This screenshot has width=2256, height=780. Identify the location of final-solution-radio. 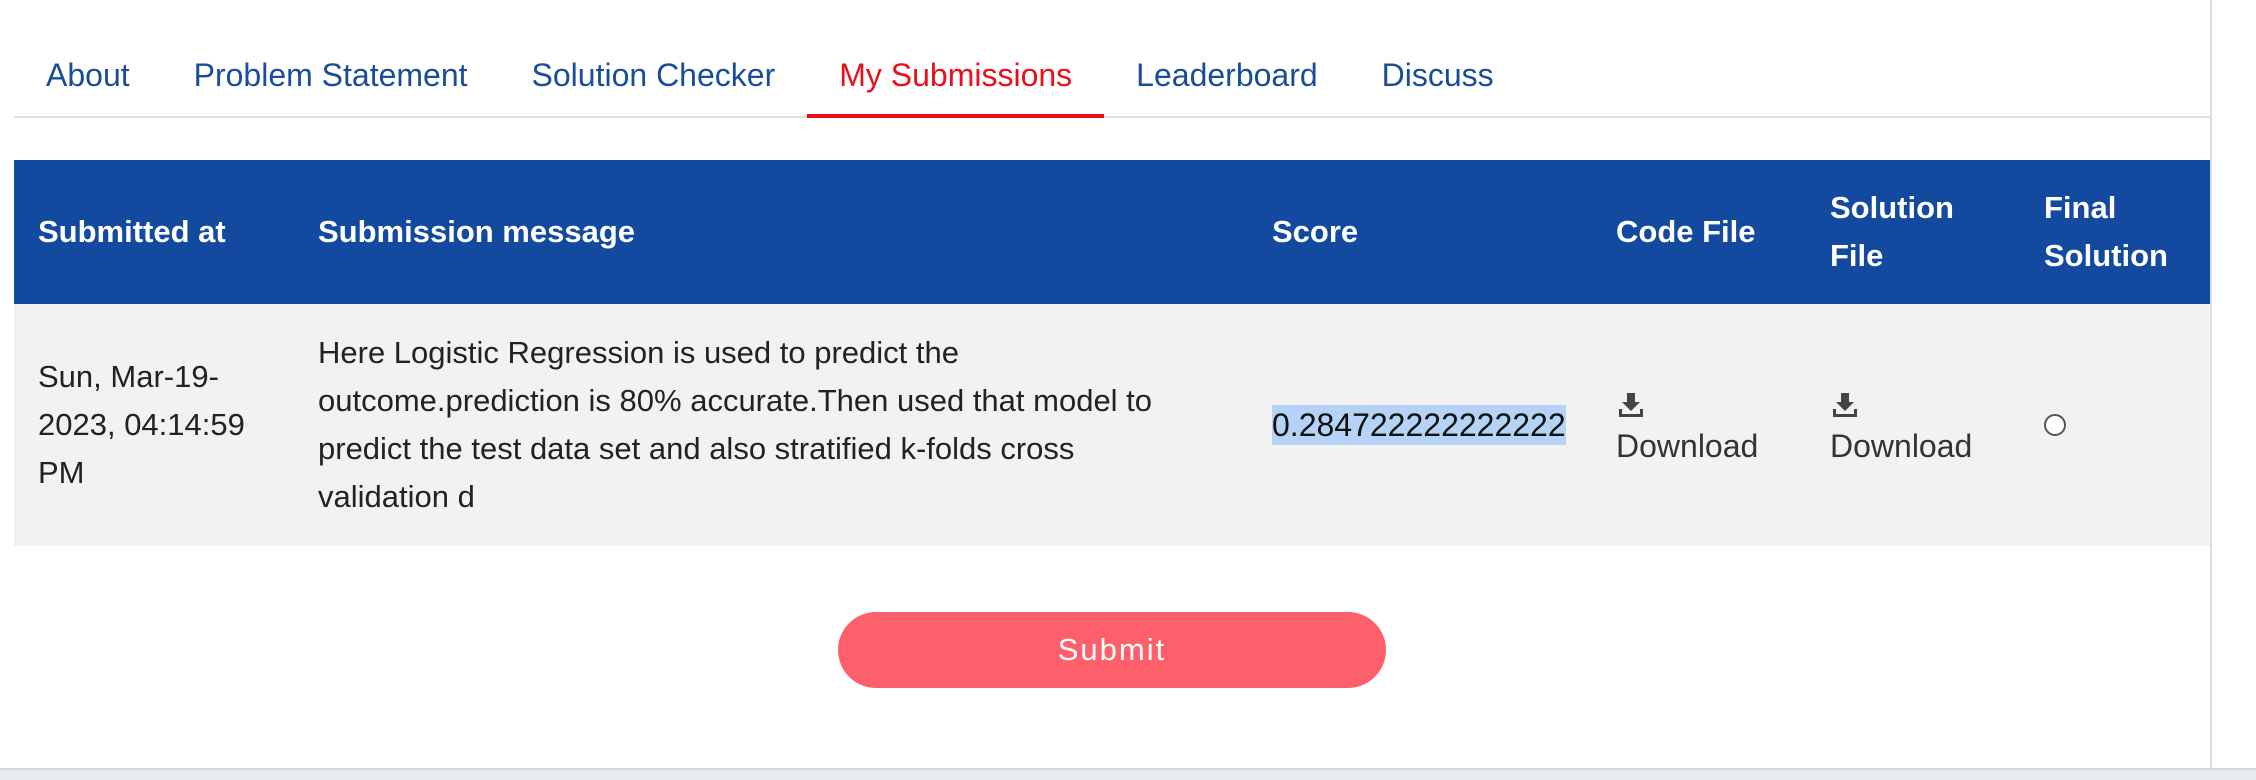
(2055, 425).